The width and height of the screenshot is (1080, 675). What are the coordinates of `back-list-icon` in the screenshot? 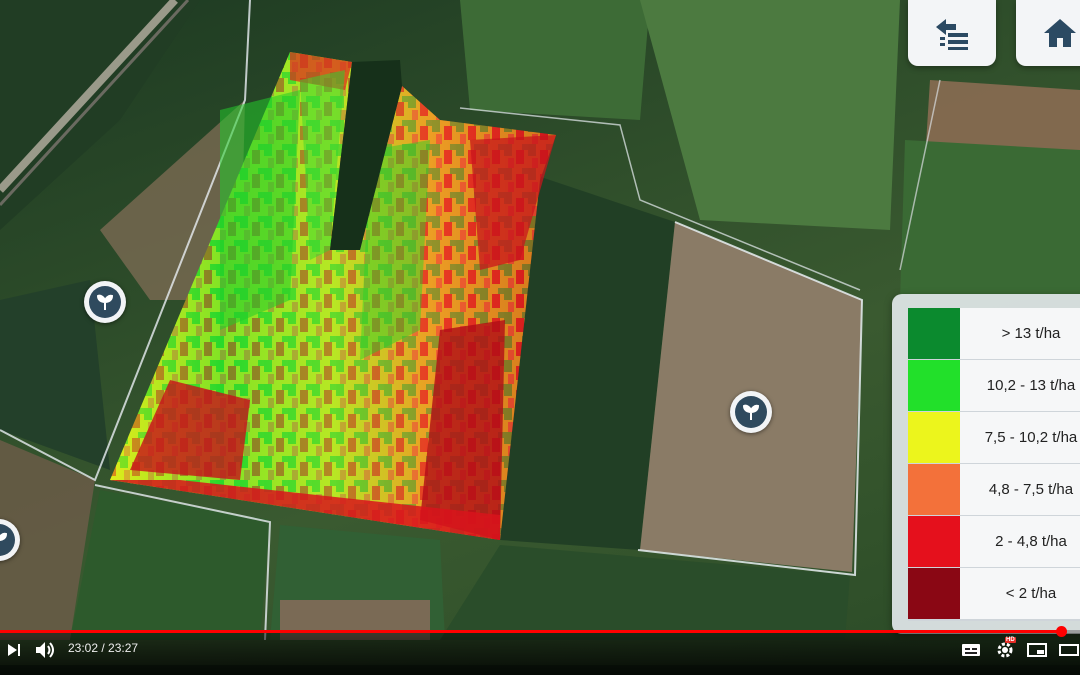 It's located at (952, 34).